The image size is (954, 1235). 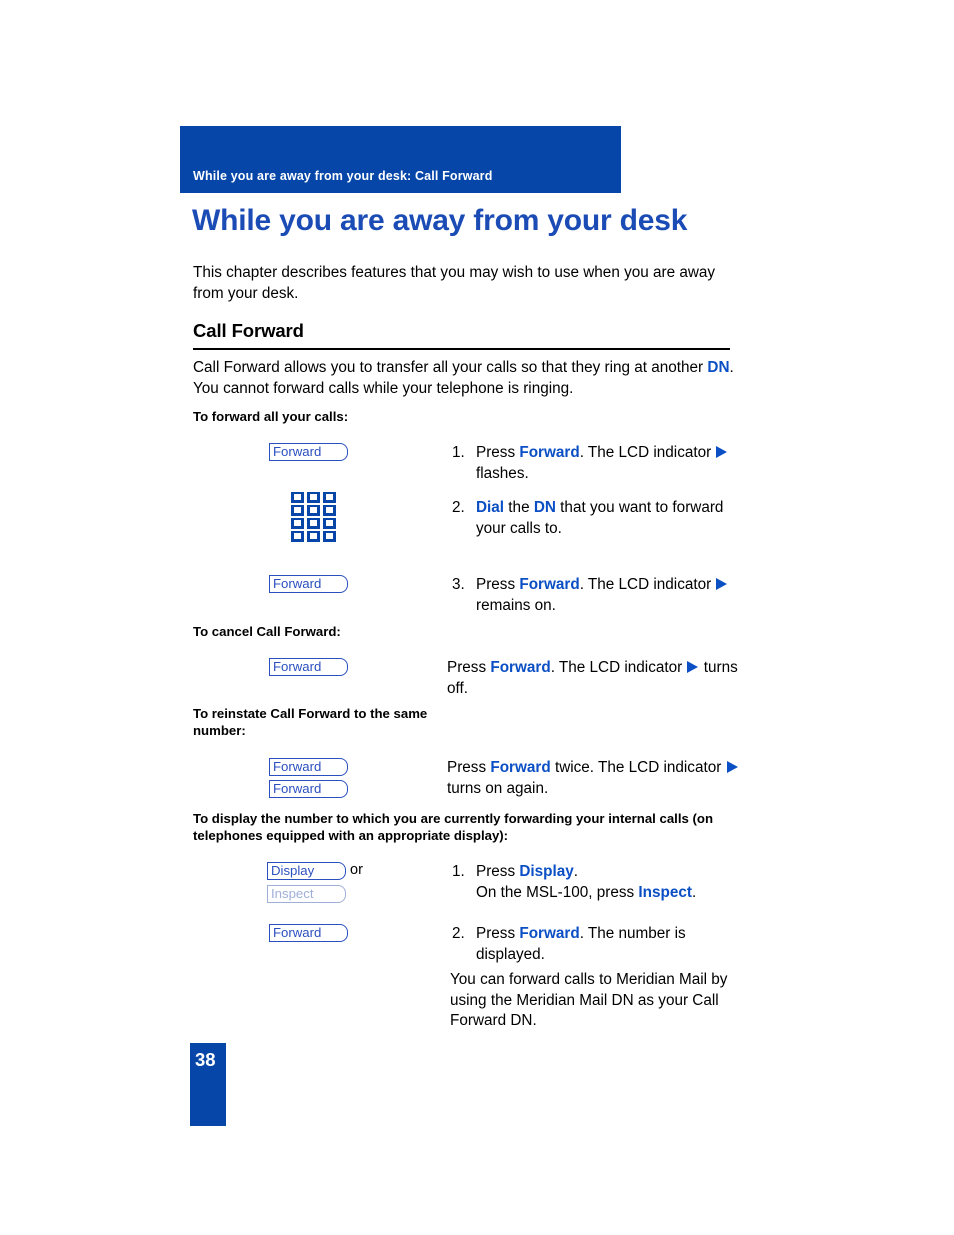 What do you see at coordinates (519, 507) in the screenshot?
I see `step-2-the-text: the` at bounding box center [519, 507].